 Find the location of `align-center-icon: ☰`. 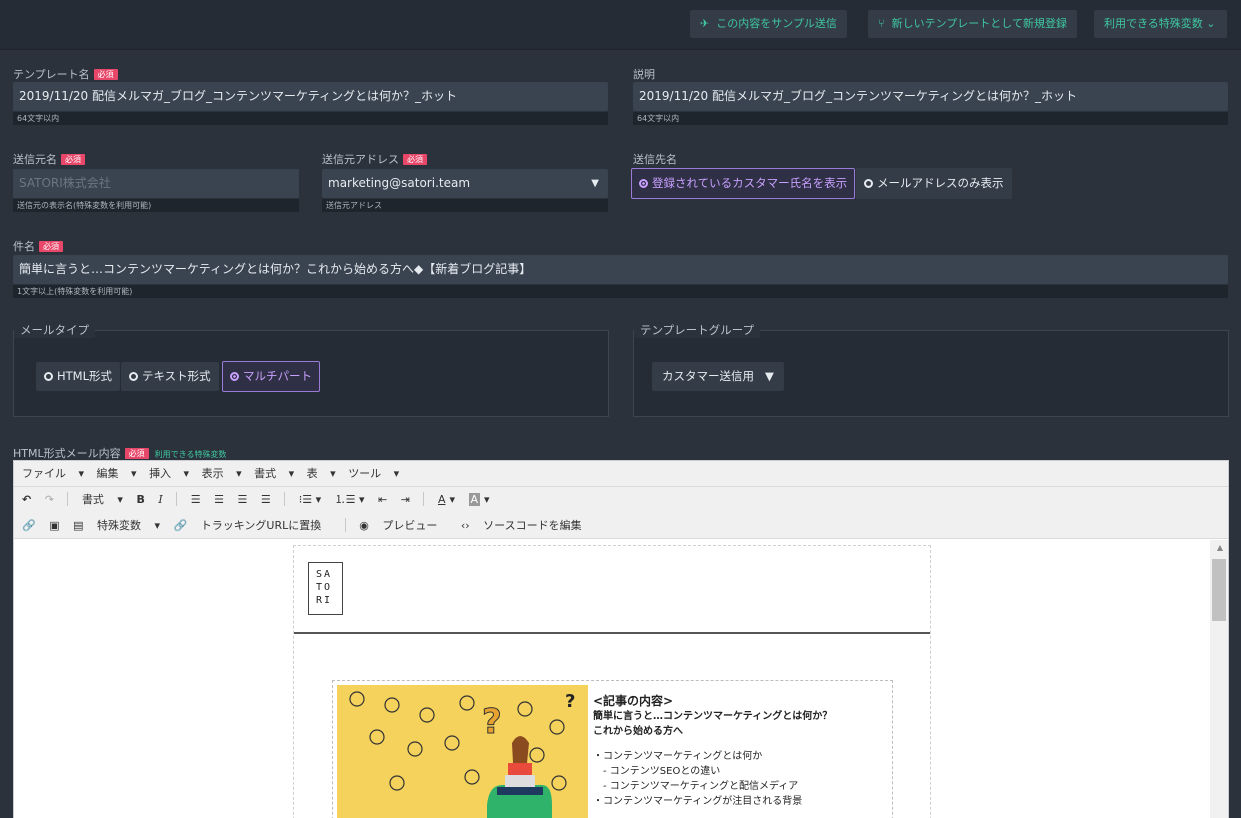

align-center-icon: ☰ is located at coordinates (219, 499).